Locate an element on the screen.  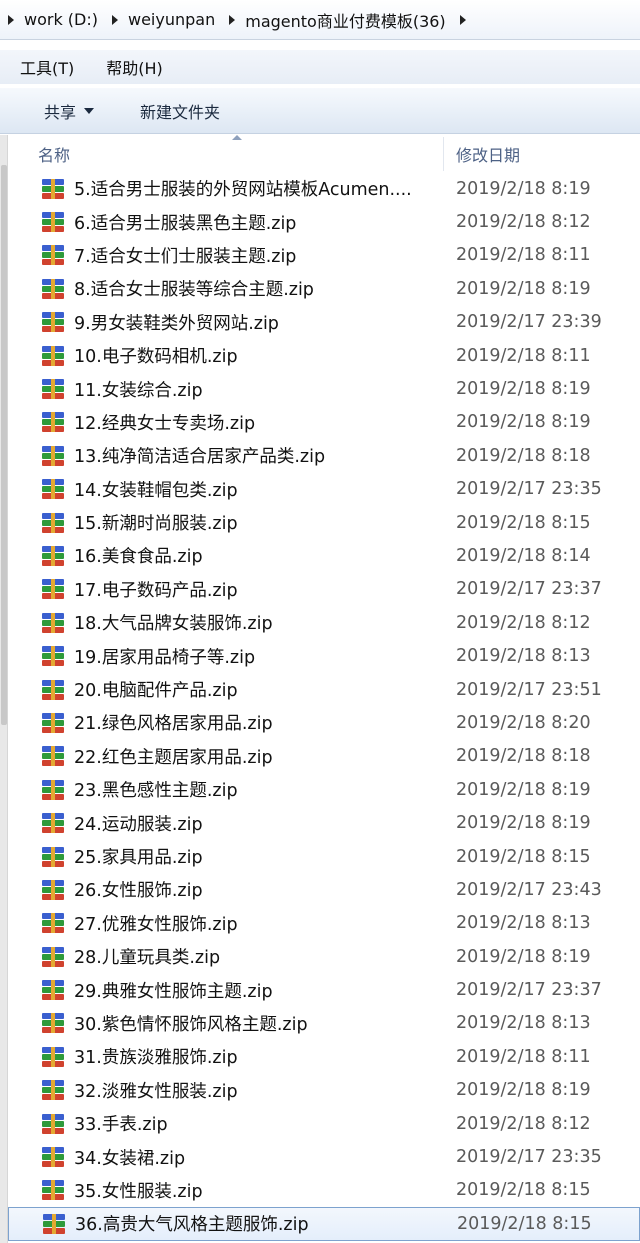
file-row: 15.新潮时尚服装.zip 2019/2/18 8:15 is located at coordinates (324, 522).